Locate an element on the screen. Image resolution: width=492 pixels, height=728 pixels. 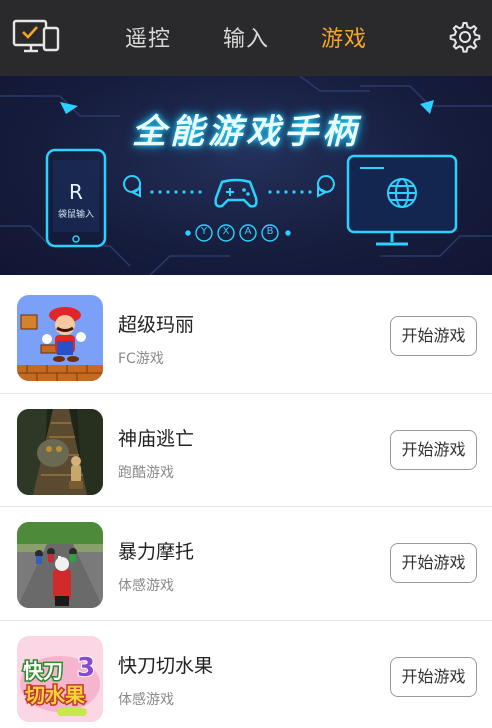
button-a-label: A is located at coordinates (248, 231).